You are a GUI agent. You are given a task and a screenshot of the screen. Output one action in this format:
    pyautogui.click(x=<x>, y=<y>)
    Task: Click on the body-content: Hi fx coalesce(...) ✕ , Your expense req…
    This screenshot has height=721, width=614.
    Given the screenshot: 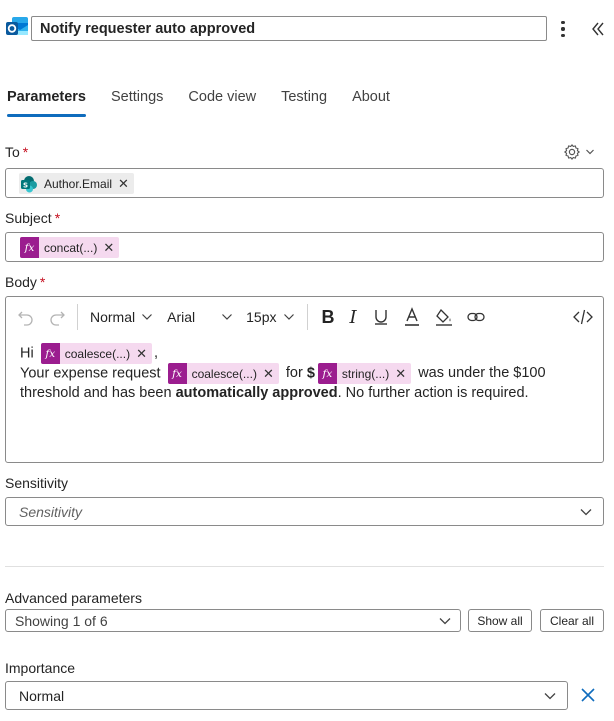 What is the action you would take?
    pyautogui.click(x=310, y=373)
    